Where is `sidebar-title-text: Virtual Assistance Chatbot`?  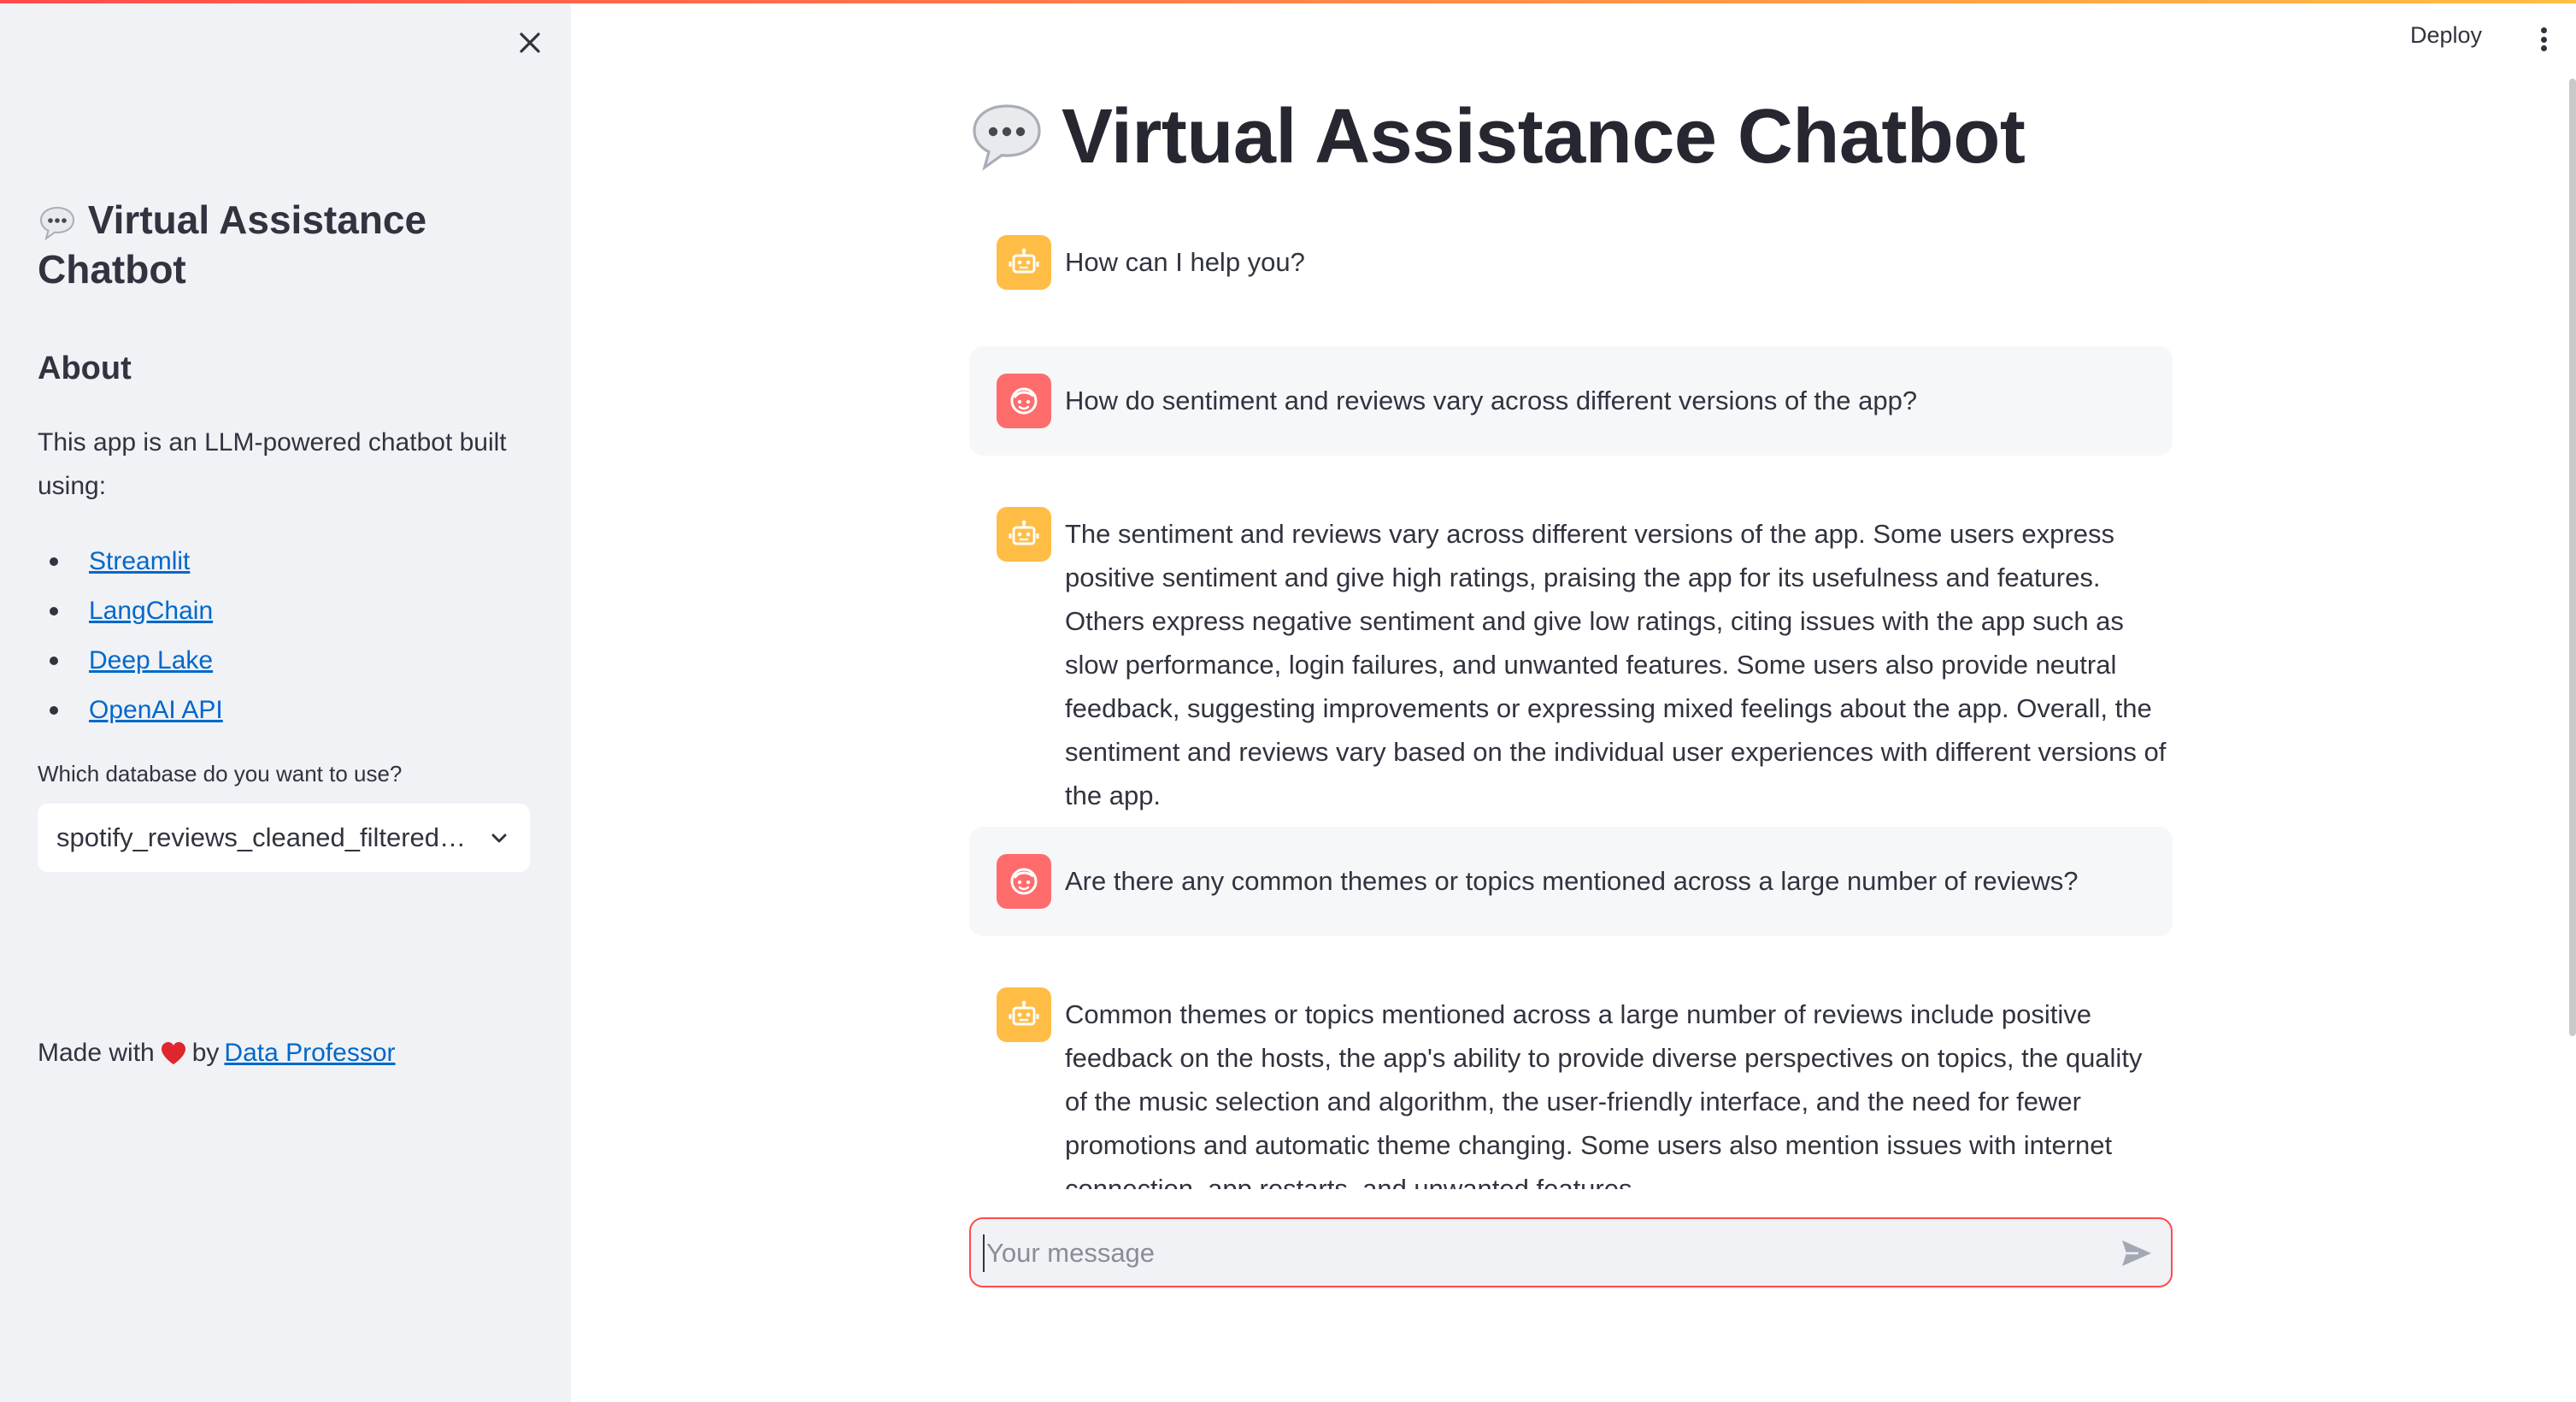
sidebar-title-text: Virtual Assistance Chatbot is located at coordinates (232, 244).